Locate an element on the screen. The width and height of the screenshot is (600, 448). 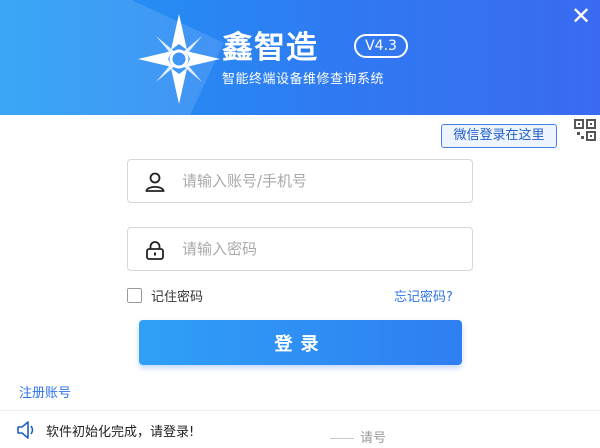
login-button: 登录 is located at coordinates (300, 342).